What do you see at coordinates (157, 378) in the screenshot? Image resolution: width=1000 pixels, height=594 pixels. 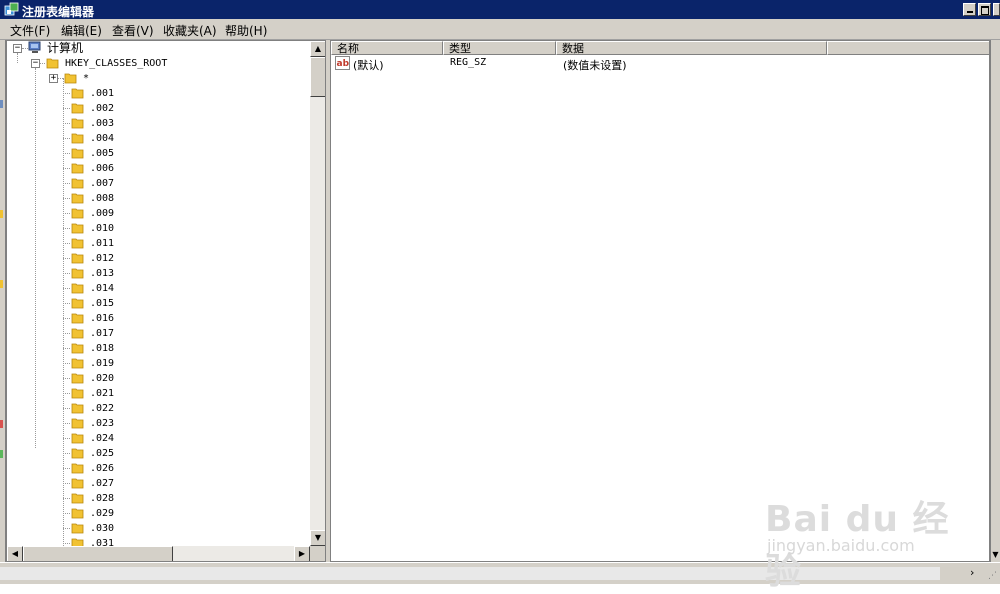 I see `tree-node-key: .020` at bounding box center [157, 378].